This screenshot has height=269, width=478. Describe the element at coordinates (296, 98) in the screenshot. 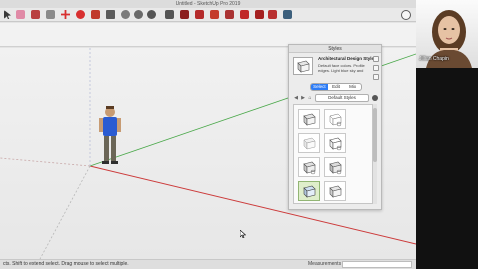

I see `back-arrow-icon: ◀` at that location.